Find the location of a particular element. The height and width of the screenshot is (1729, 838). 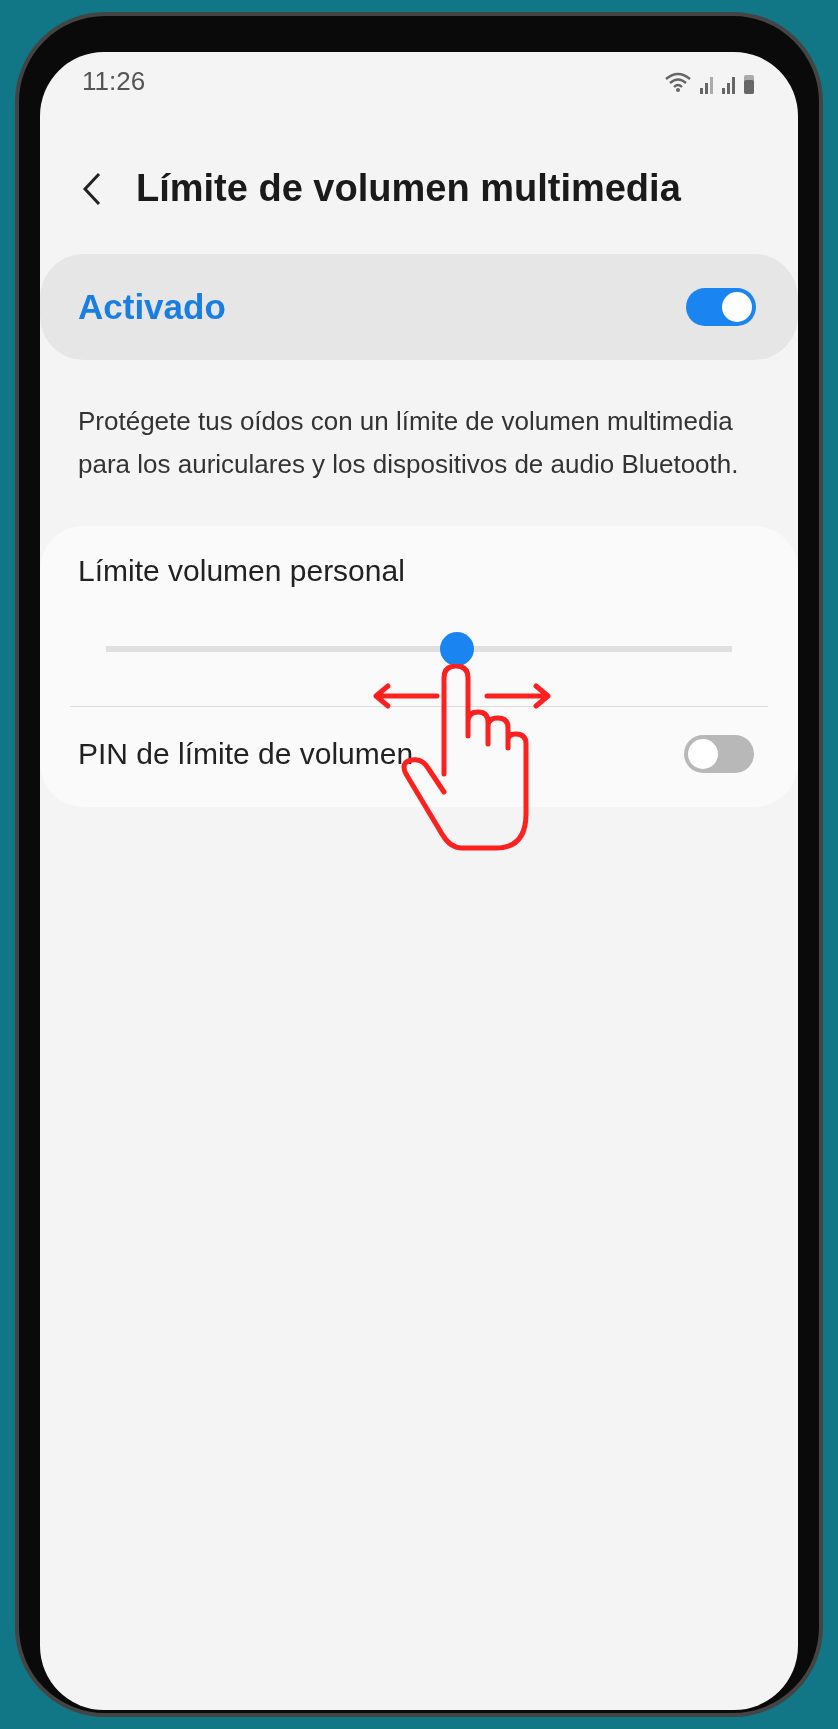

setting-label: PIN de límite de volumen is located at coordinates (246, 754).